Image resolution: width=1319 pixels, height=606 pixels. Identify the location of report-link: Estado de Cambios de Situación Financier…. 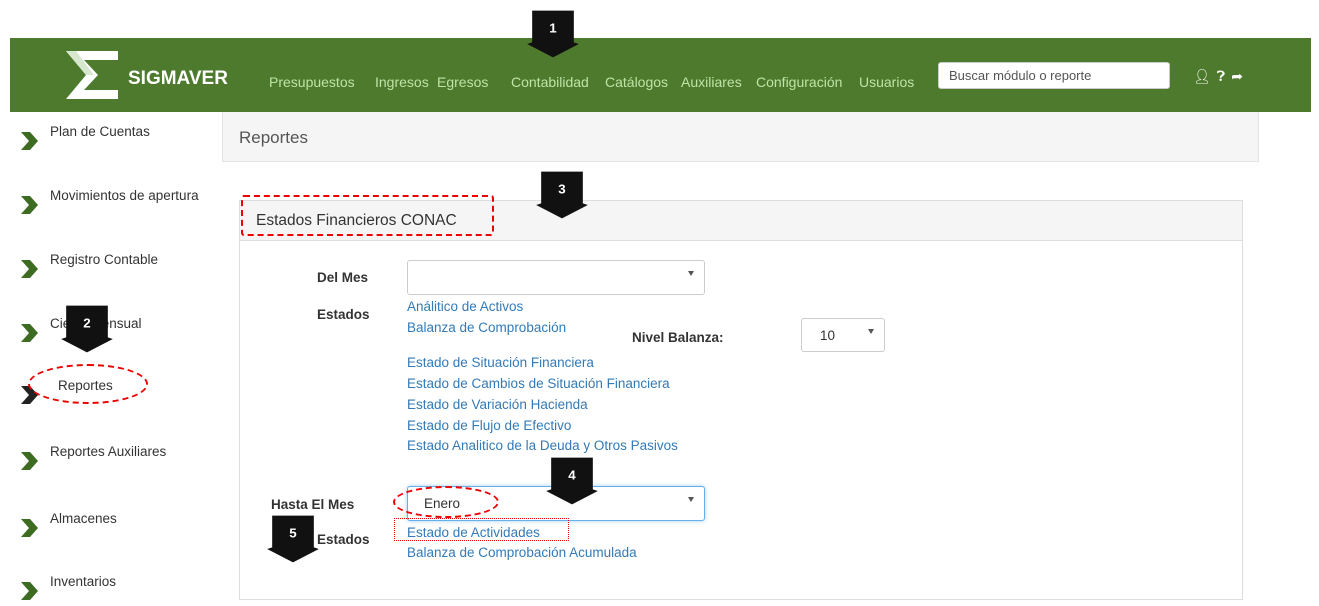
(538, 383).